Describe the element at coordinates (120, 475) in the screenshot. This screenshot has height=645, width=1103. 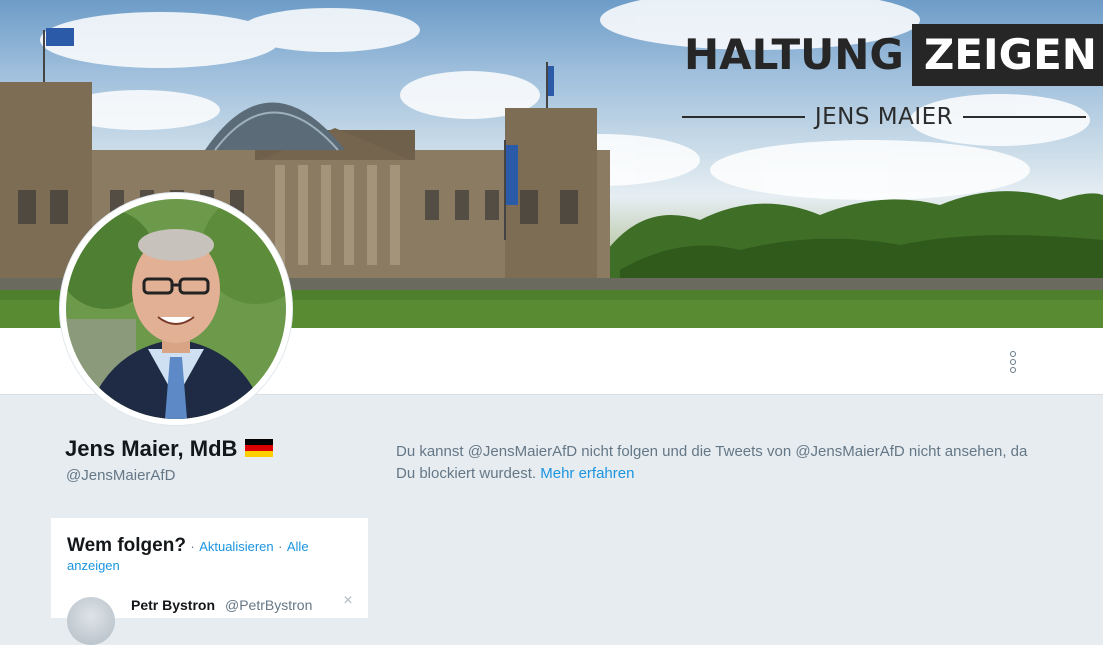
I see `profile-handle: @JensMaierAfD` at that location.